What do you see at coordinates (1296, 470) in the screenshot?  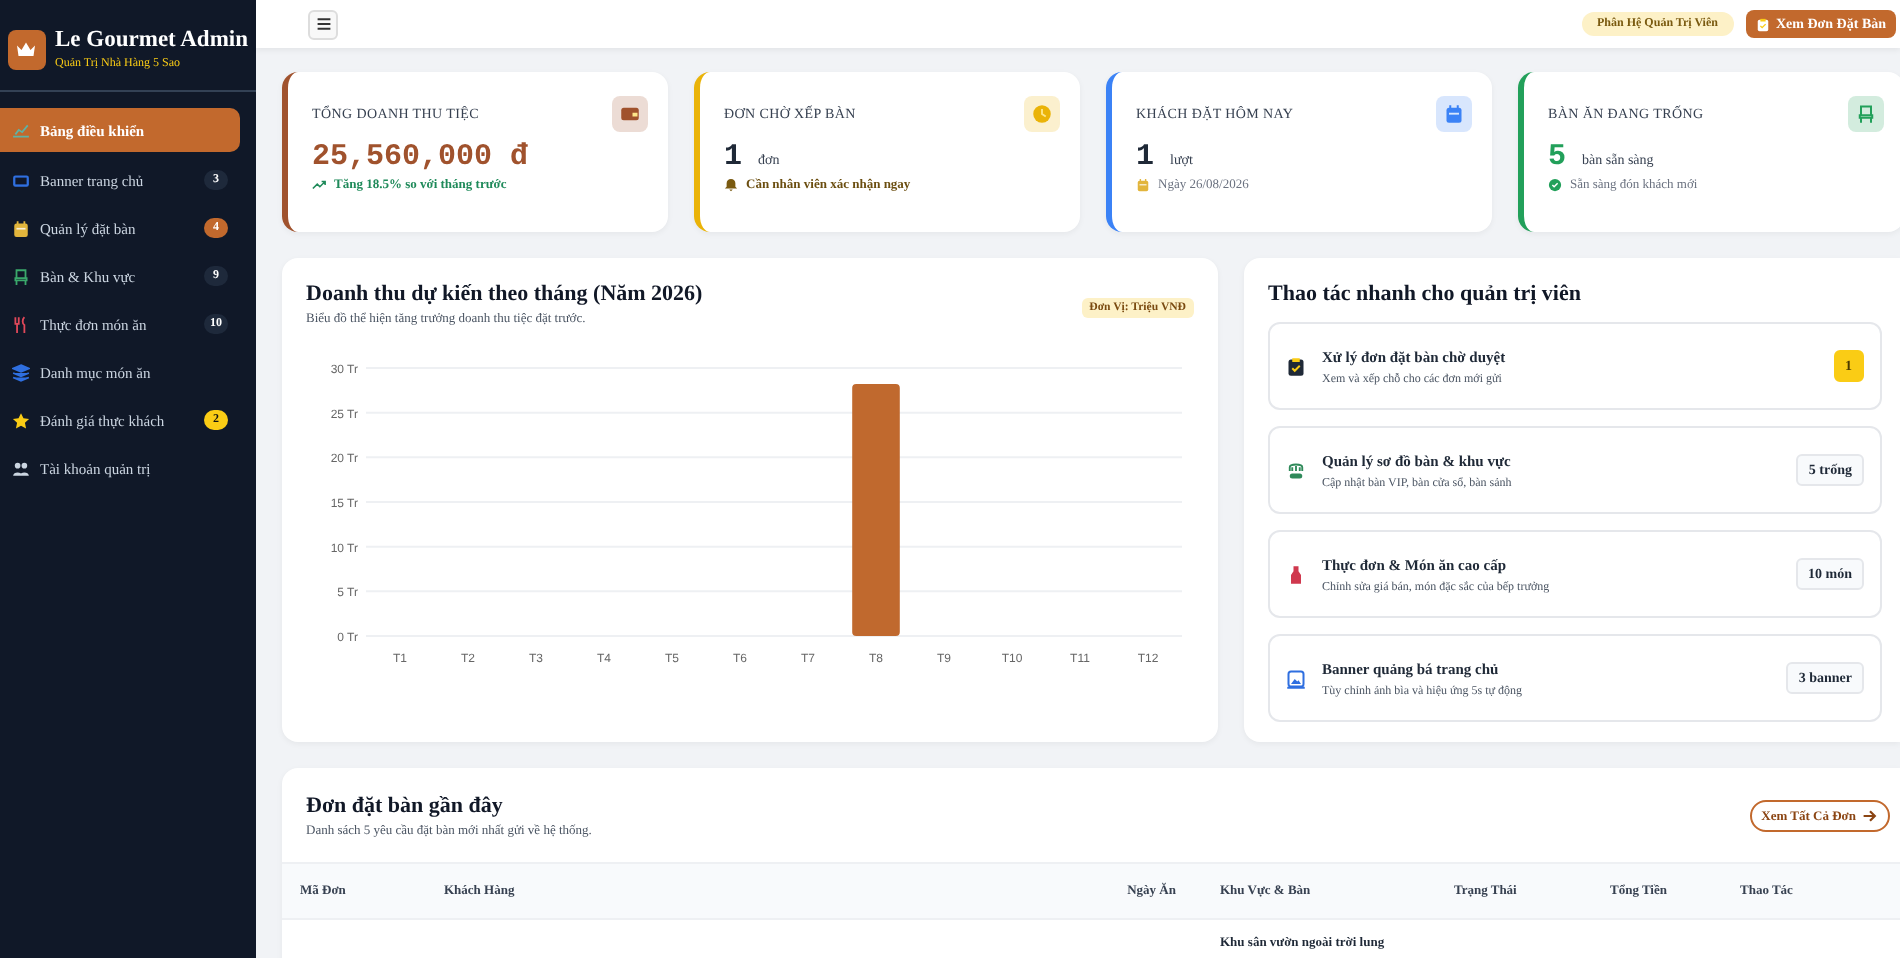 I see `table-icon` at bounding box center [1296, 470].